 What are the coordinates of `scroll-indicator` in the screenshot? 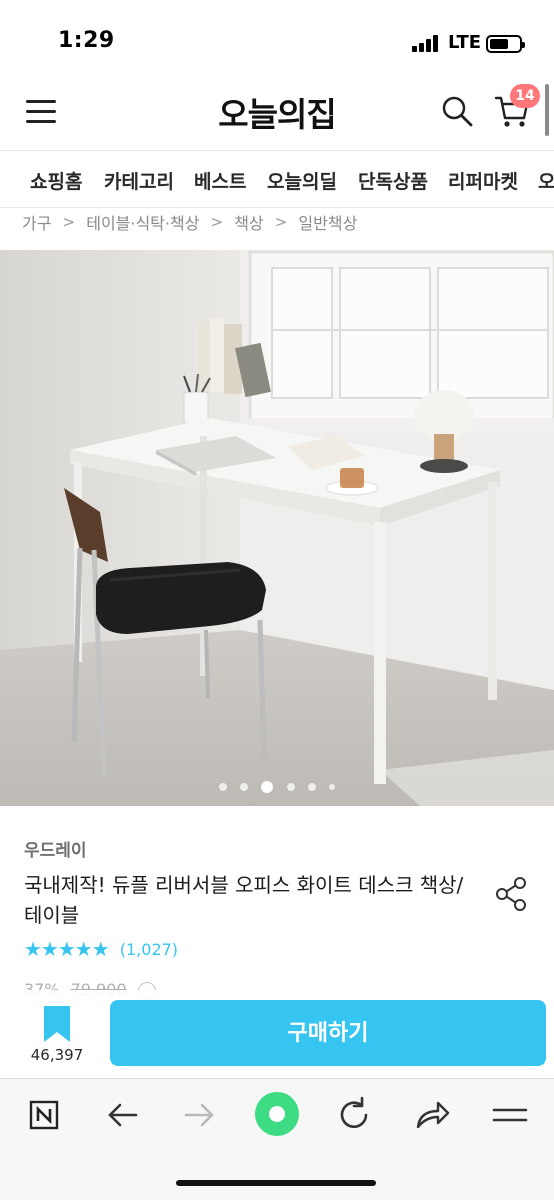 It's located at (547, 110).